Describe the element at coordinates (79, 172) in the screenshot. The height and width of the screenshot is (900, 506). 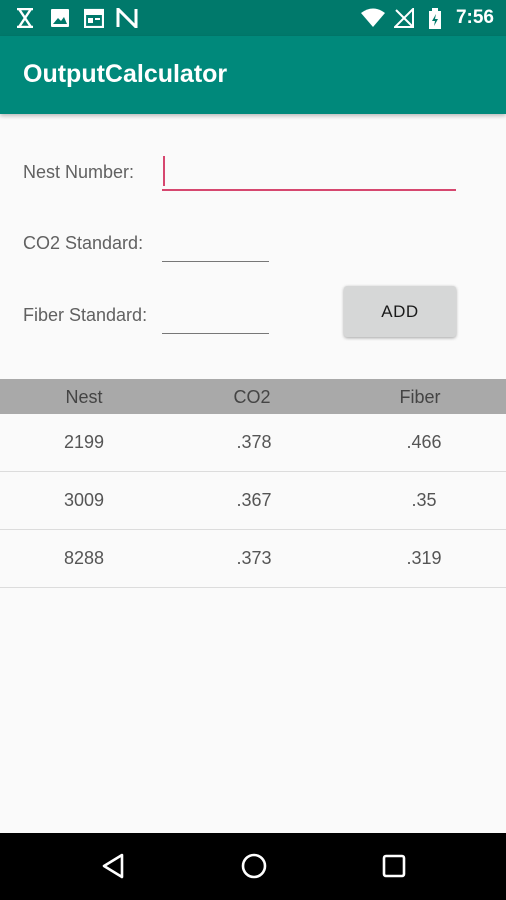
I see `nest-number-label: Nest Number:` at that location.